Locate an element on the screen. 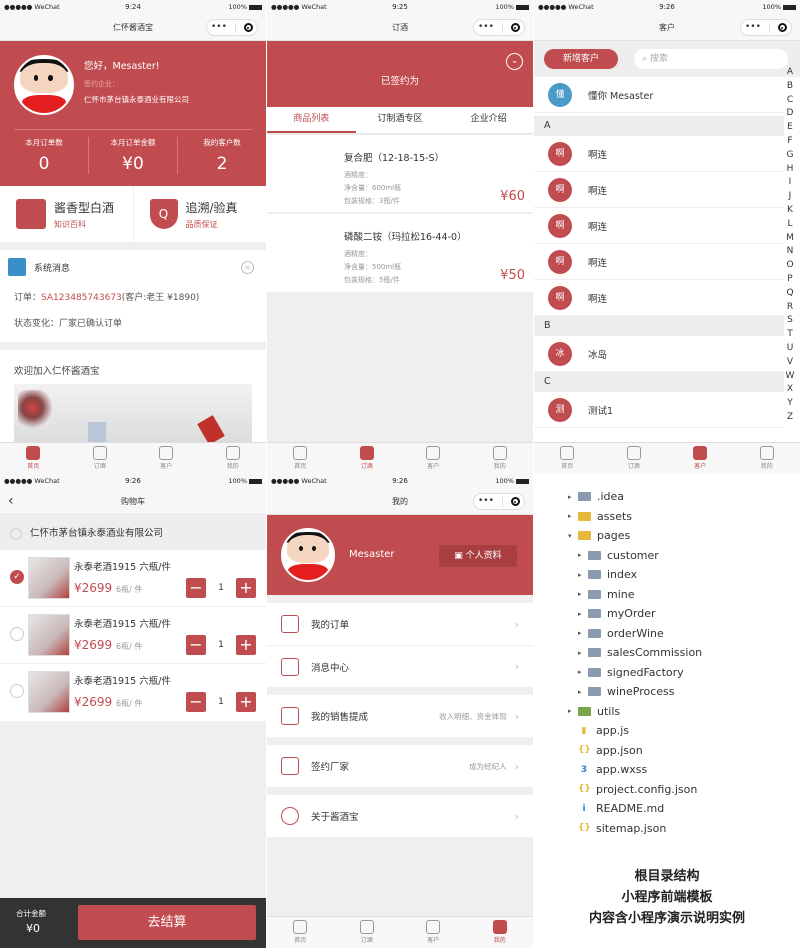 This screenshot has width=800, height=948. expand-arrow-icon: ▾ is located at coordinates (573, 536).